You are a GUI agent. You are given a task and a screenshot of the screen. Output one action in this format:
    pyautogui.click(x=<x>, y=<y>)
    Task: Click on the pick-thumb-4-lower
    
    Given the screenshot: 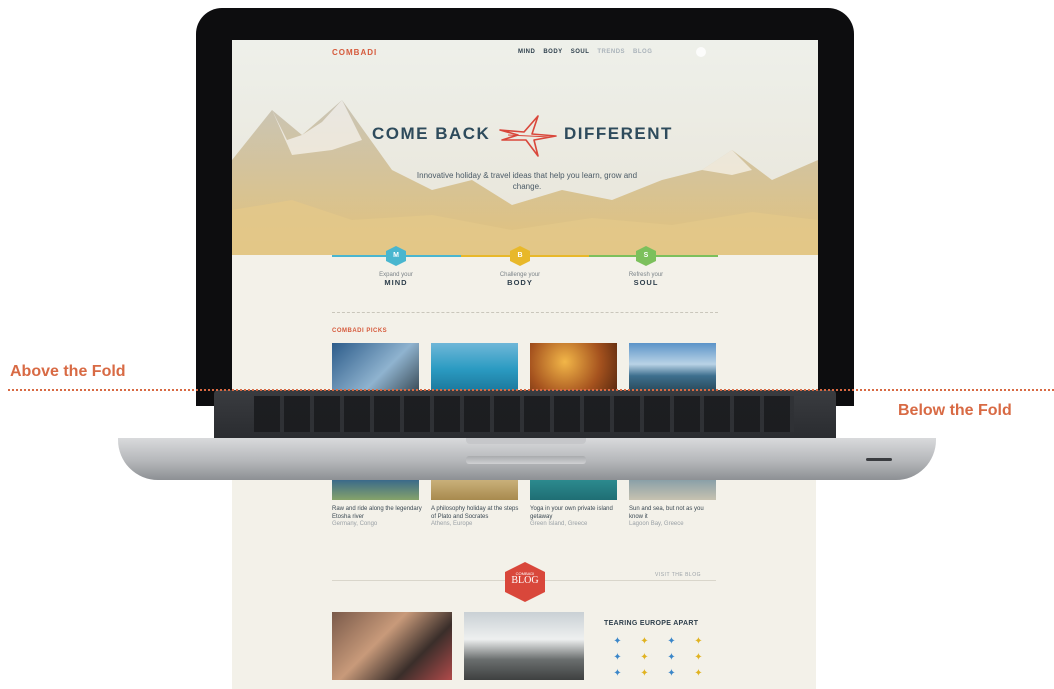 What is the action you would take?
    pyautogui.click(x=672, y=490)
    